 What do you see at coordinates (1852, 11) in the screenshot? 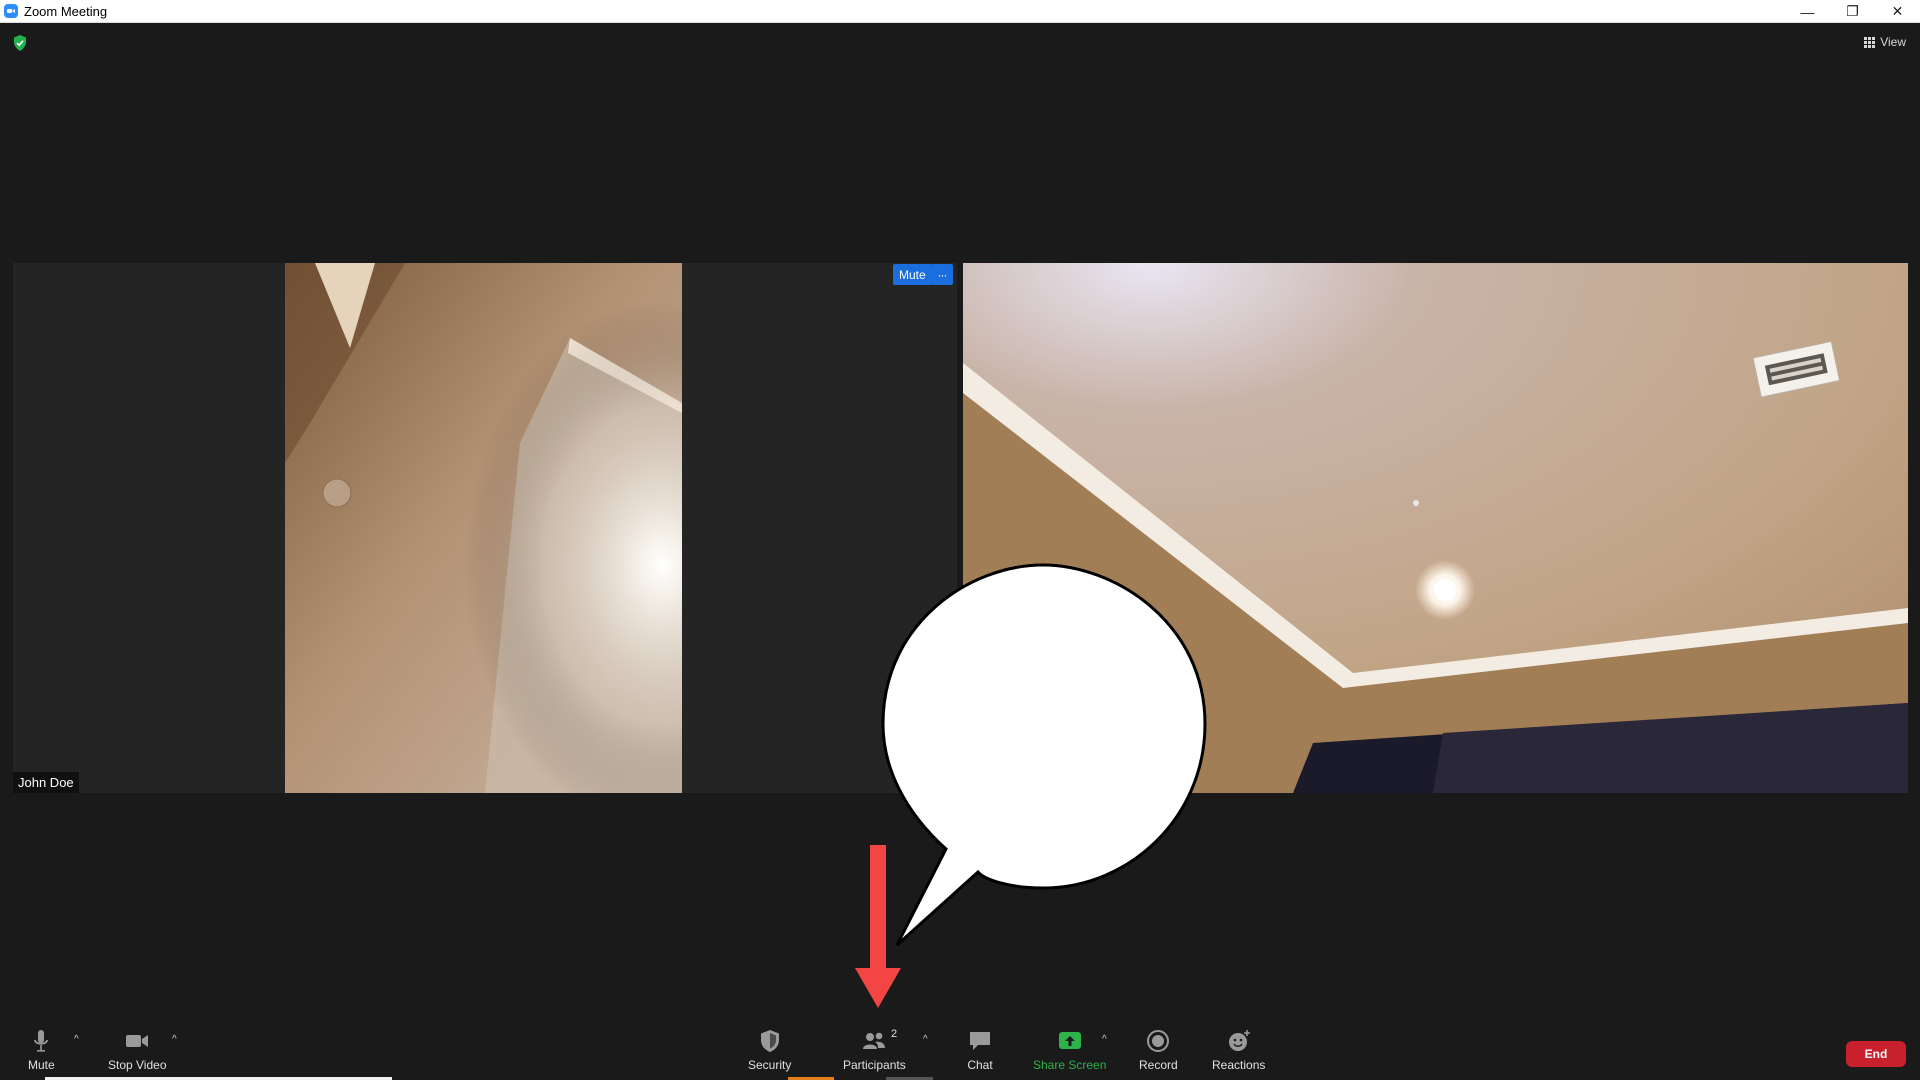
I see `restore-button: ❐` at bounding box center [1852, 11].